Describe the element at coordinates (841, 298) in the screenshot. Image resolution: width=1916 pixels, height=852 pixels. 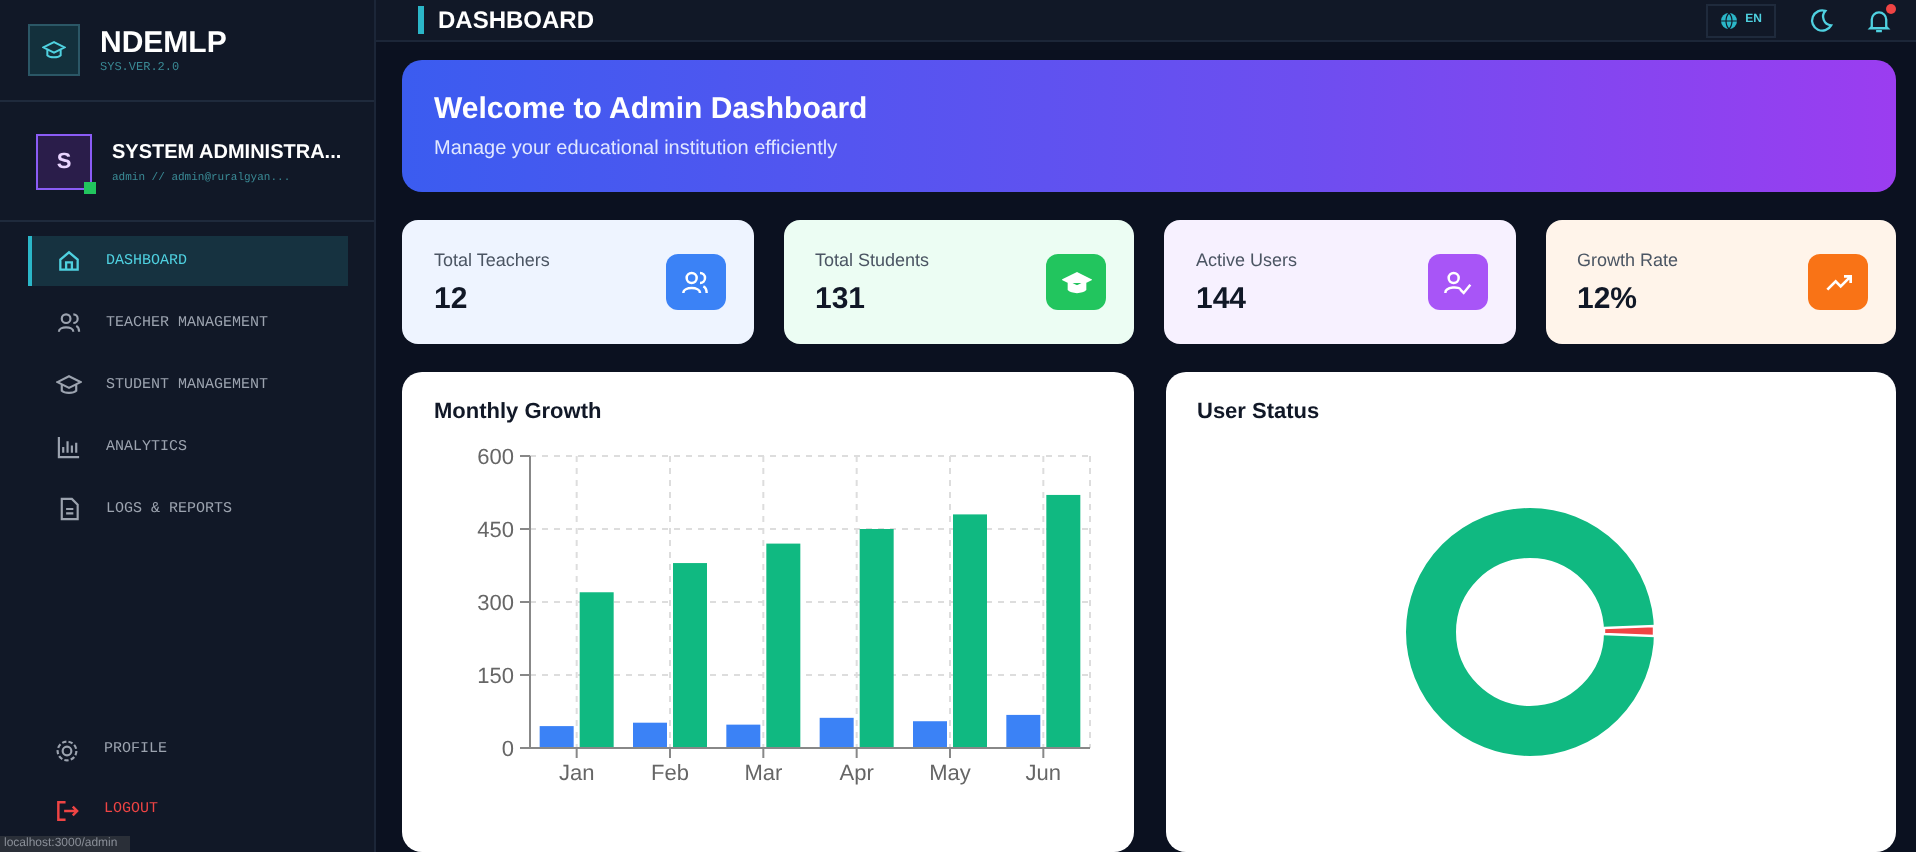
I see `stat-value: 131` at that location.